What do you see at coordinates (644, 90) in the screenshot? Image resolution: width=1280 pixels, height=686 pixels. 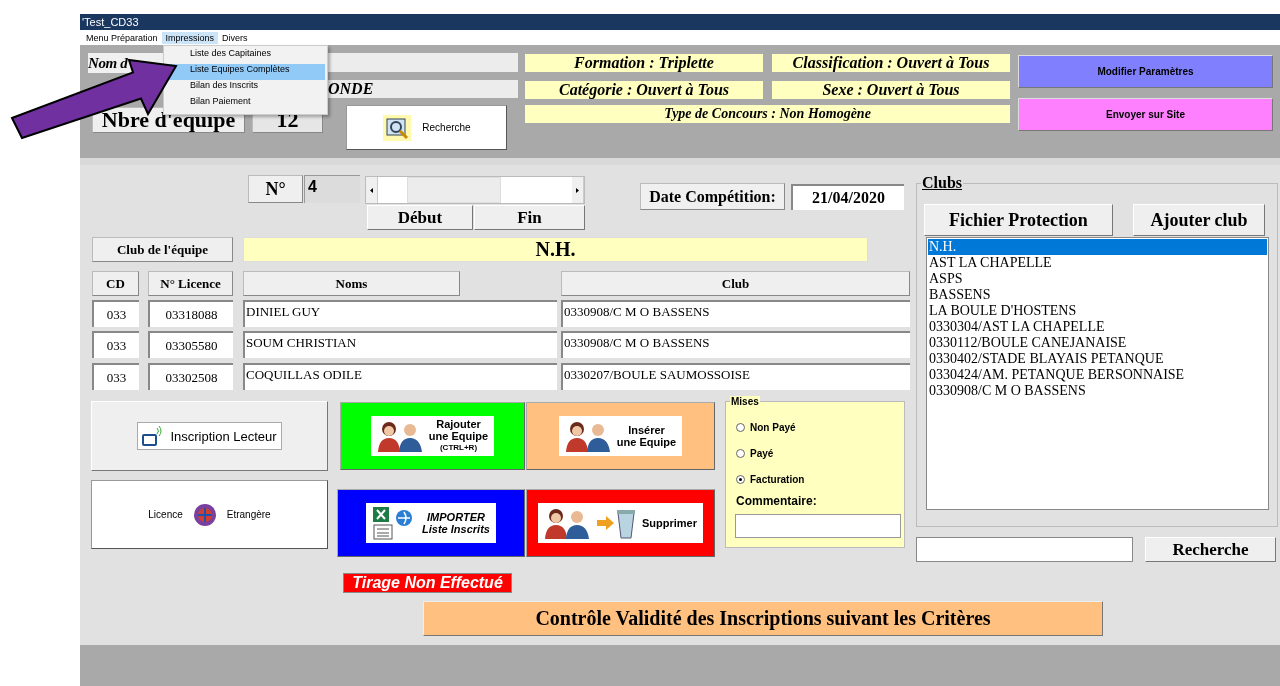 I see `info-label: Catégorie : Ouvert à Tous` at bounding box center [644, 90].